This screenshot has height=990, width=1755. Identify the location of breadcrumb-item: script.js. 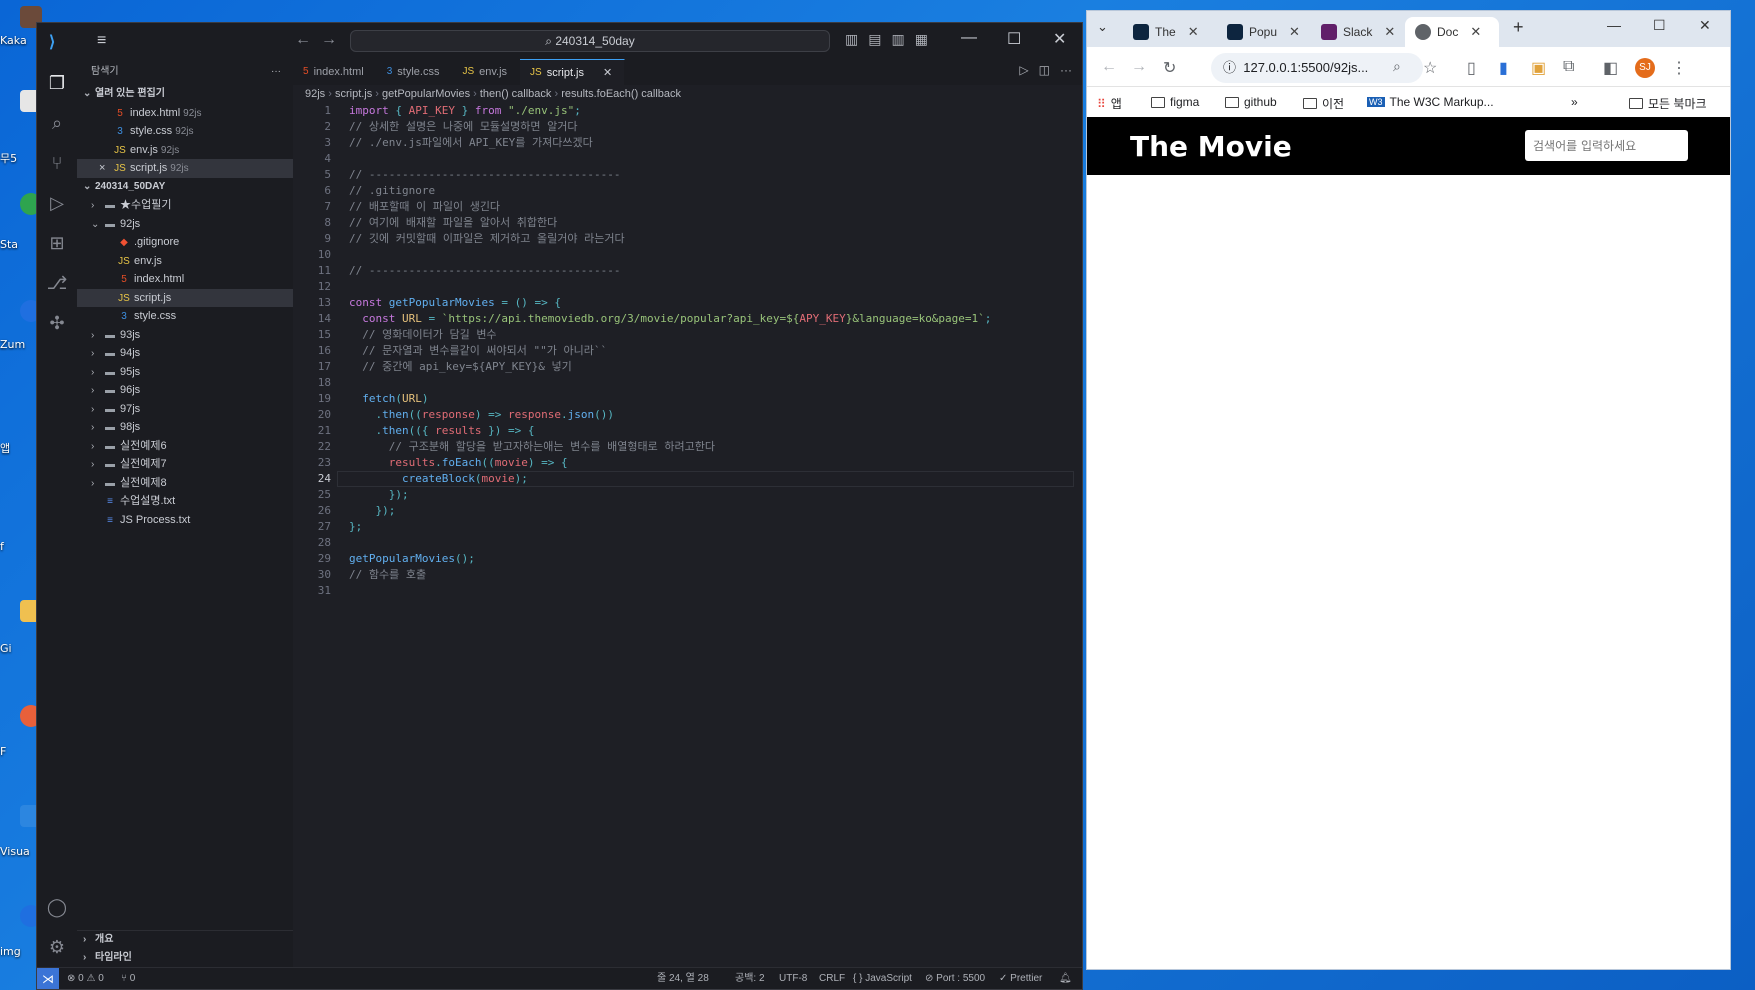
(353, 94).